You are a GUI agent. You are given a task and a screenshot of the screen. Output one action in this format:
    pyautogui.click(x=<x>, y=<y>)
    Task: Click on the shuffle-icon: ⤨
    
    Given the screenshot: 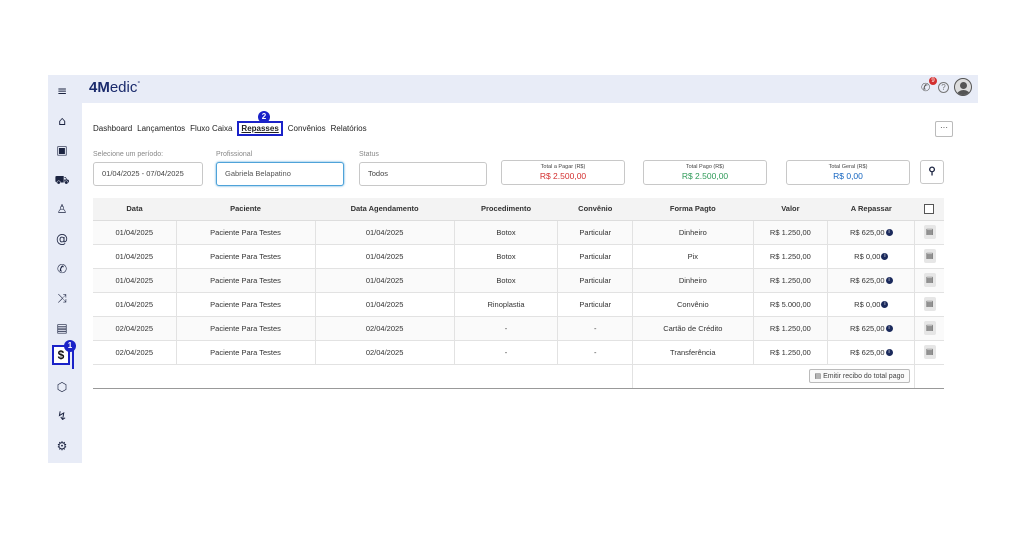 What is the action you would take?
    pyautogui.click(x=62, y=298)
    